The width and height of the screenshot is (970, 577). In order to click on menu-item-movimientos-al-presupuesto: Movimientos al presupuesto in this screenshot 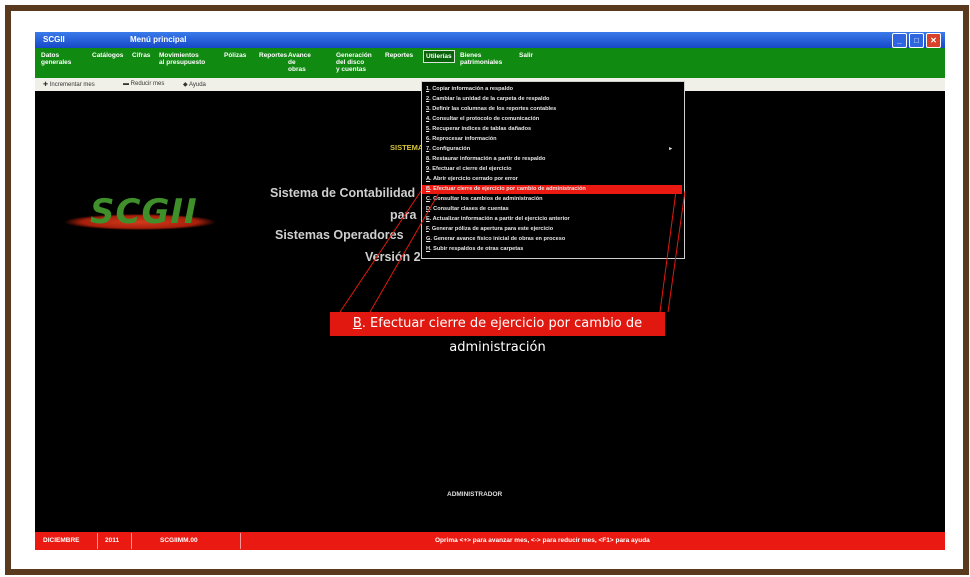, I will do `click(182, 59)`.